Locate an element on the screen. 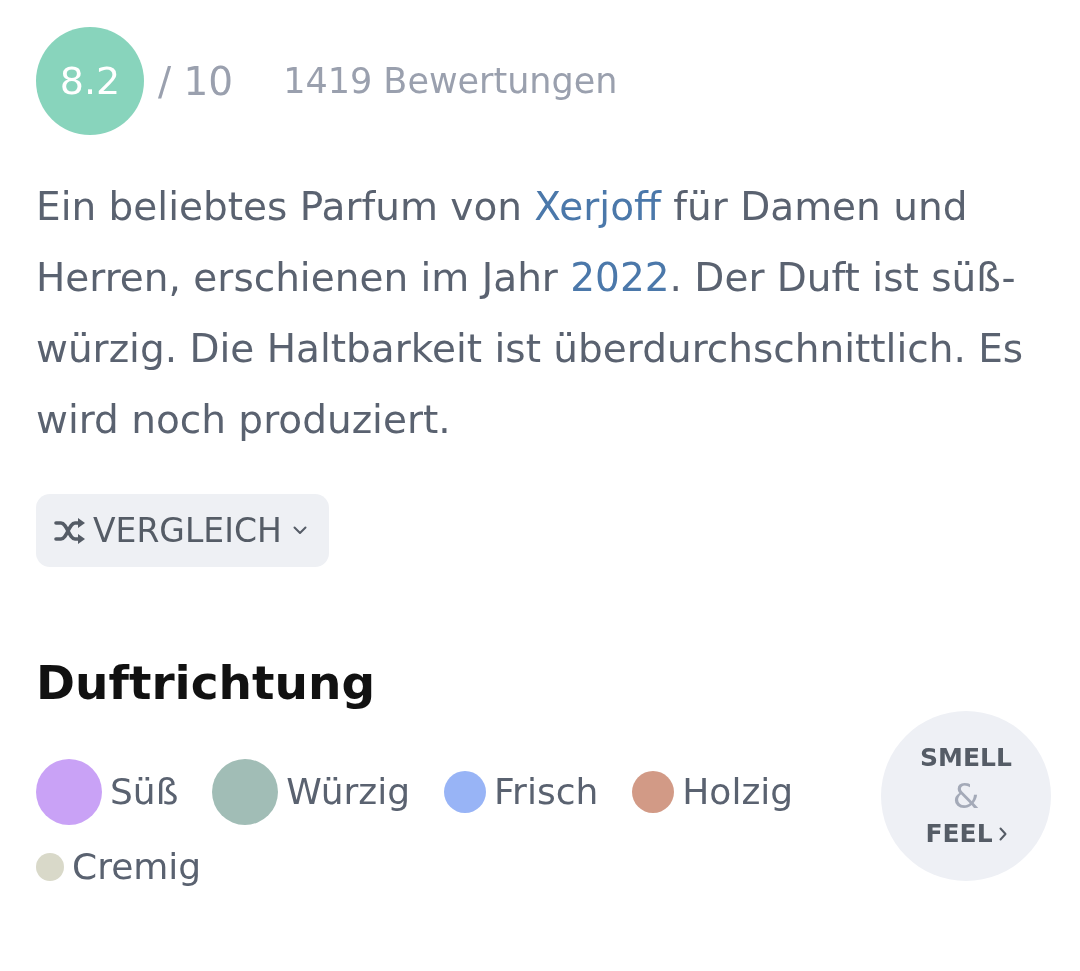 This screenshot has width=1080, height=971. text-link: 2022 is located at coordinates (620, 277).